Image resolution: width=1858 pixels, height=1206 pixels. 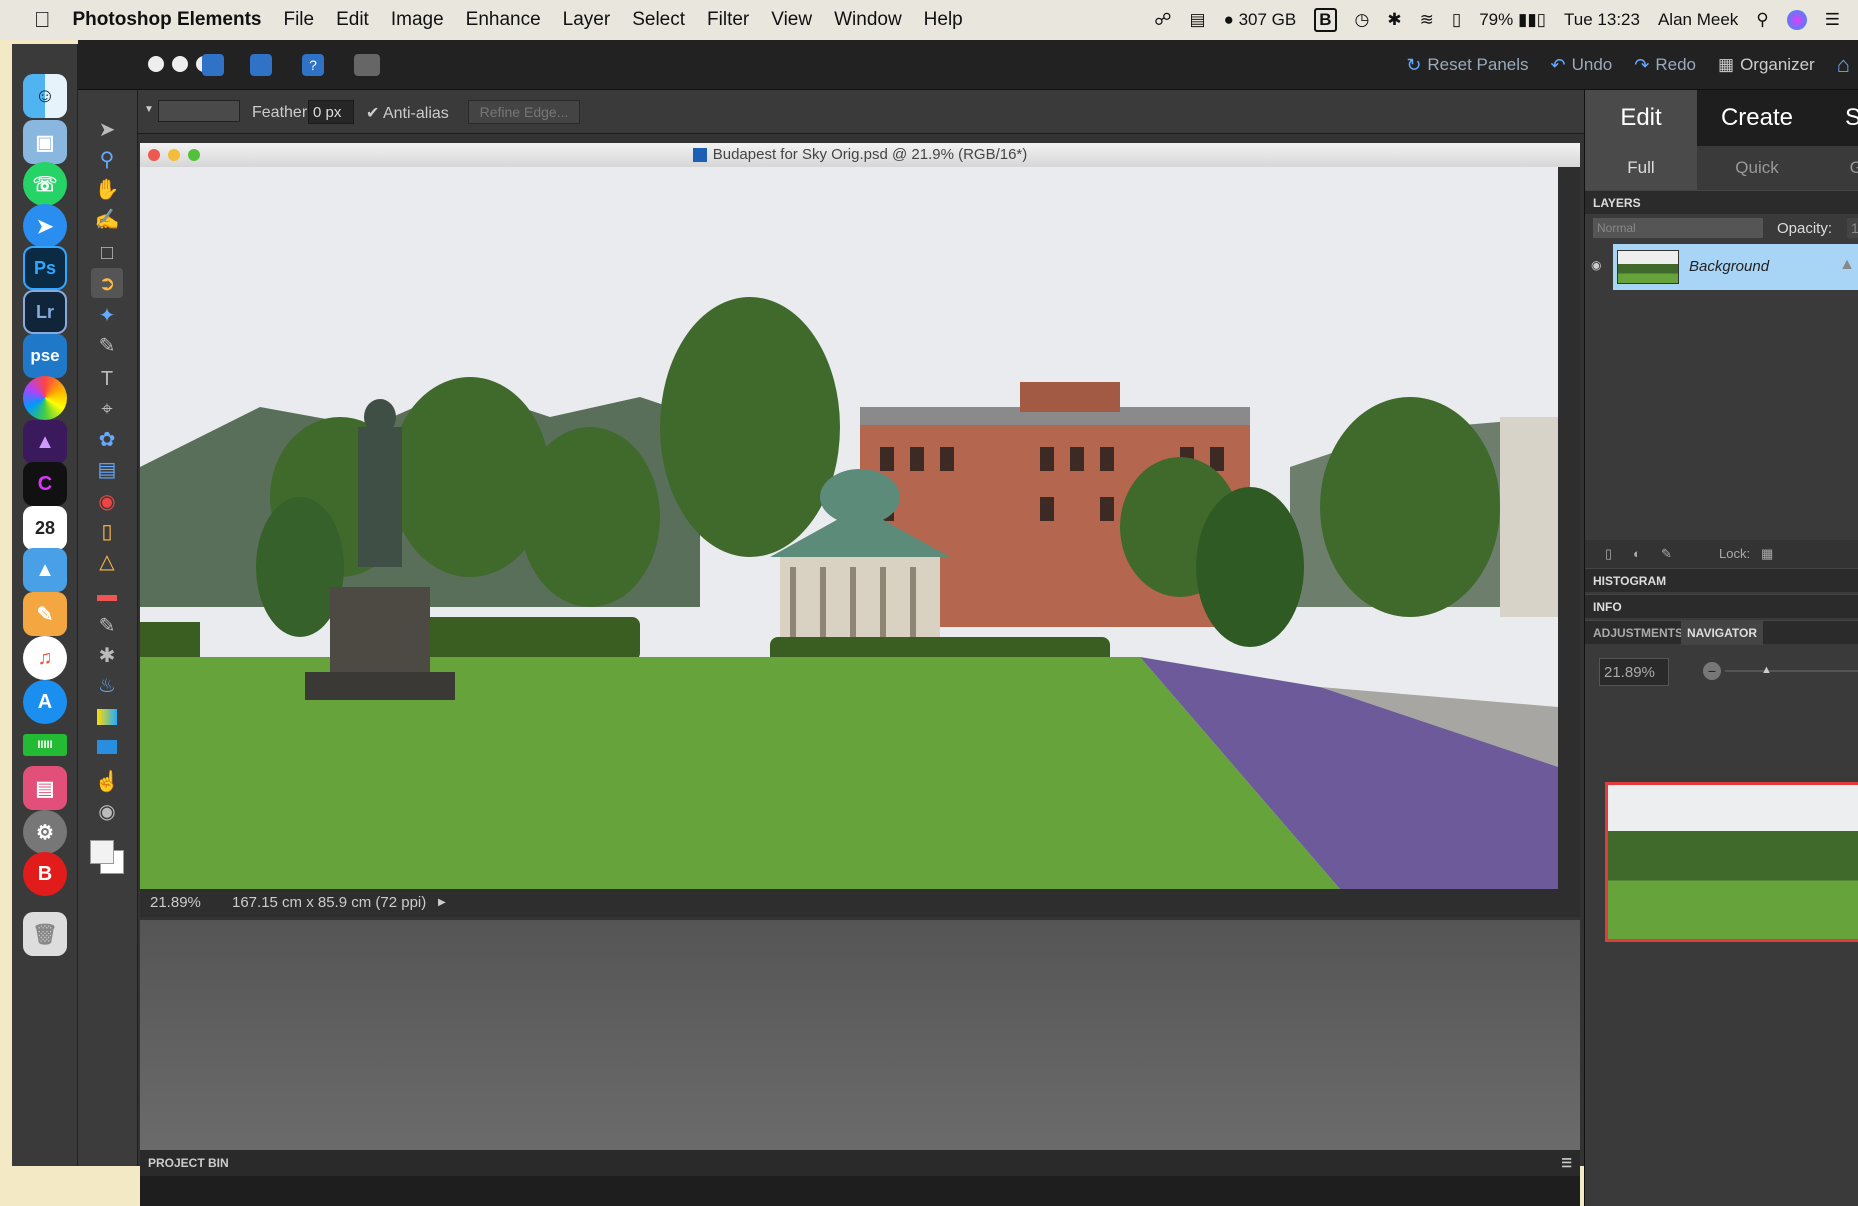 I want to click on affinity-icon: ▲, so click(x=45, y=442).